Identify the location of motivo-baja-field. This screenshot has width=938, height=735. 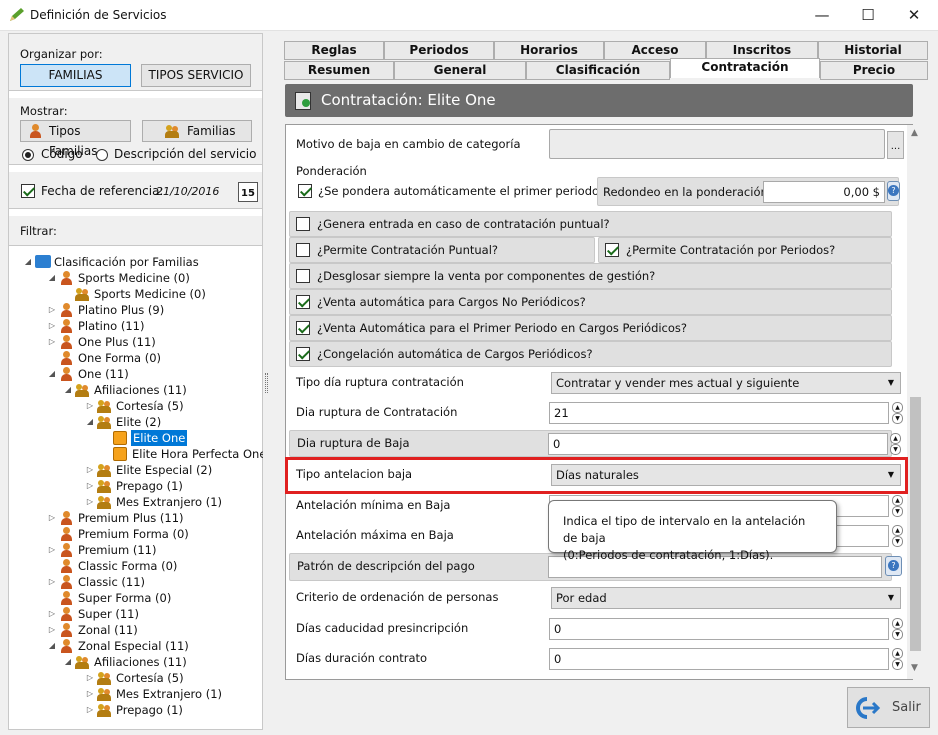
(717, 144).